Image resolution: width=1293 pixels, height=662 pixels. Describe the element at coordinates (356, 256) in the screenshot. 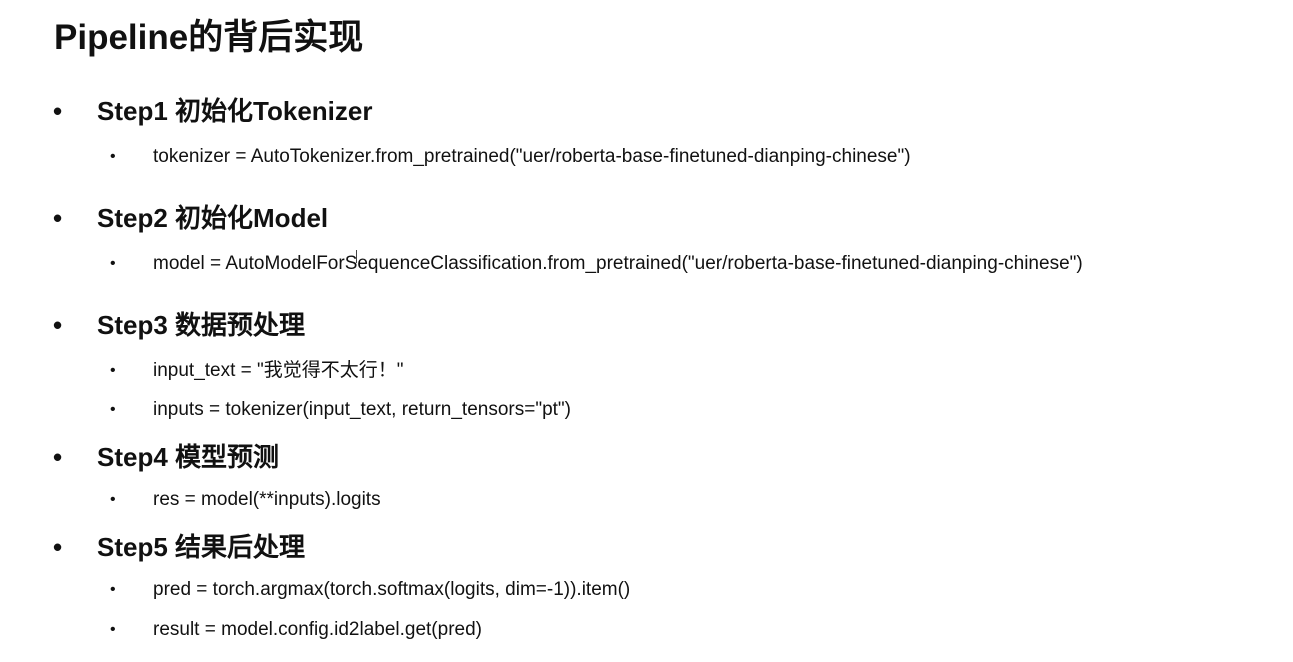

I see `text-cursor-icon` at that location.